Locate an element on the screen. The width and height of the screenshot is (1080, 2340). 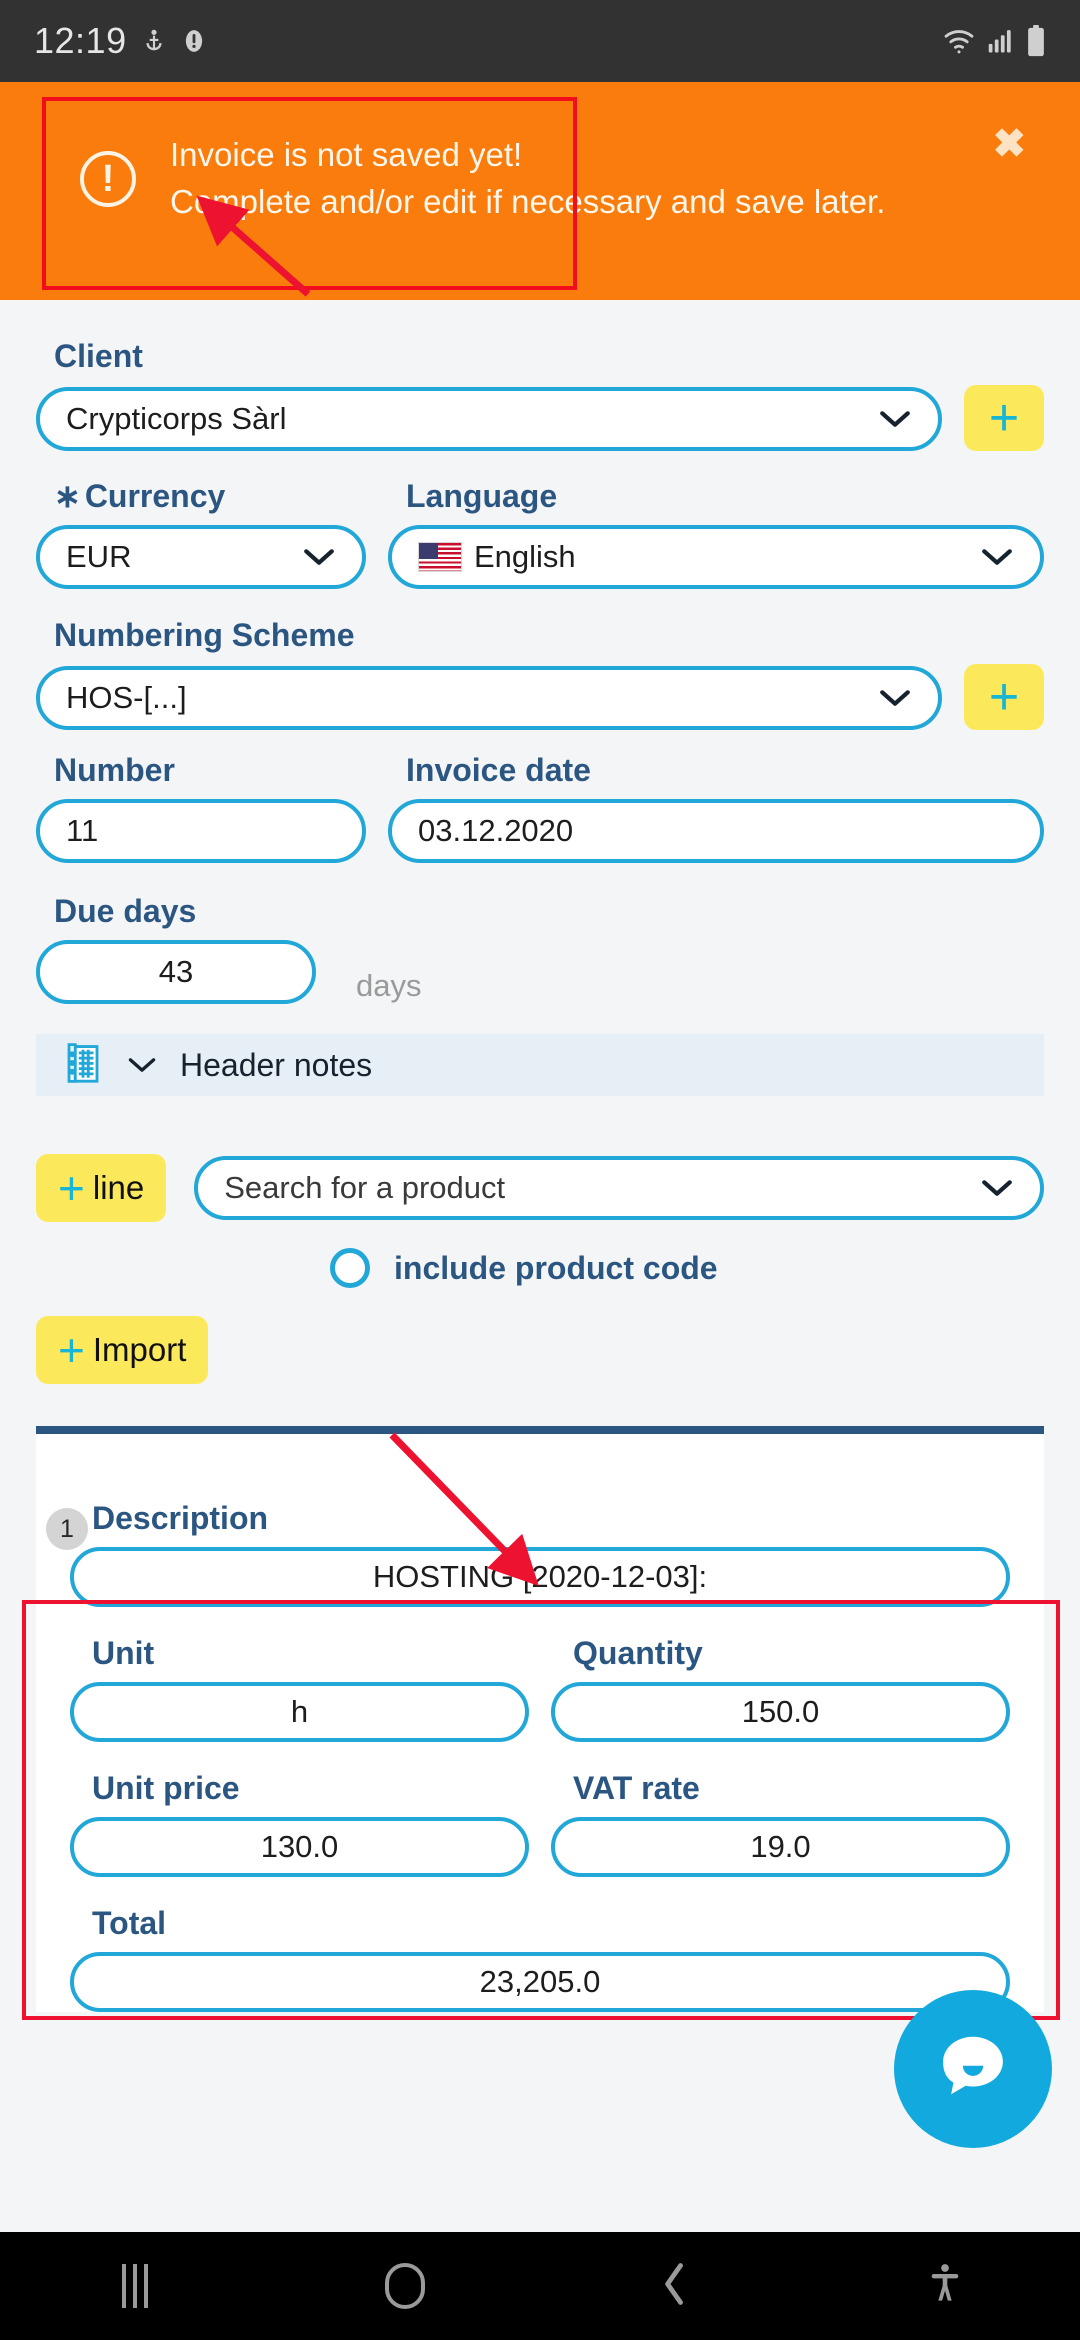
number-input: 11 is located at coordinates (201, 831).